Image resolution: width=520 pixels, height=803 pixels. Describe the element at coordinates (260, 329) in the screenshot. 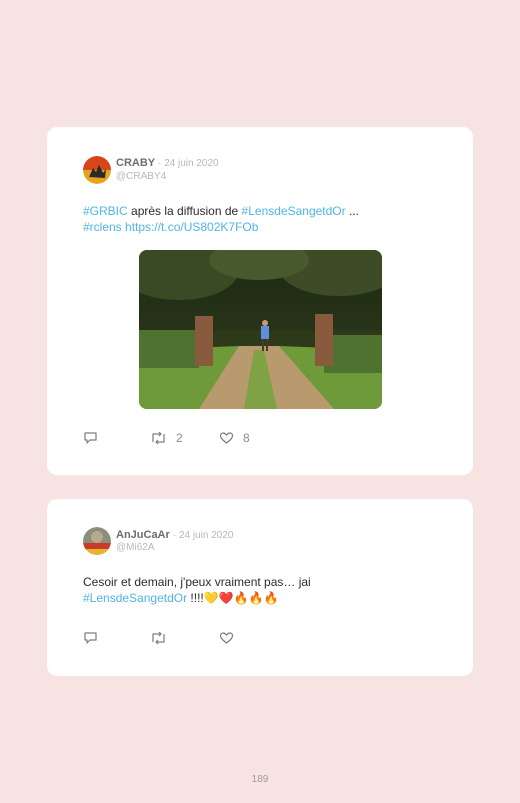

I see `tweet-media-image` at that location.